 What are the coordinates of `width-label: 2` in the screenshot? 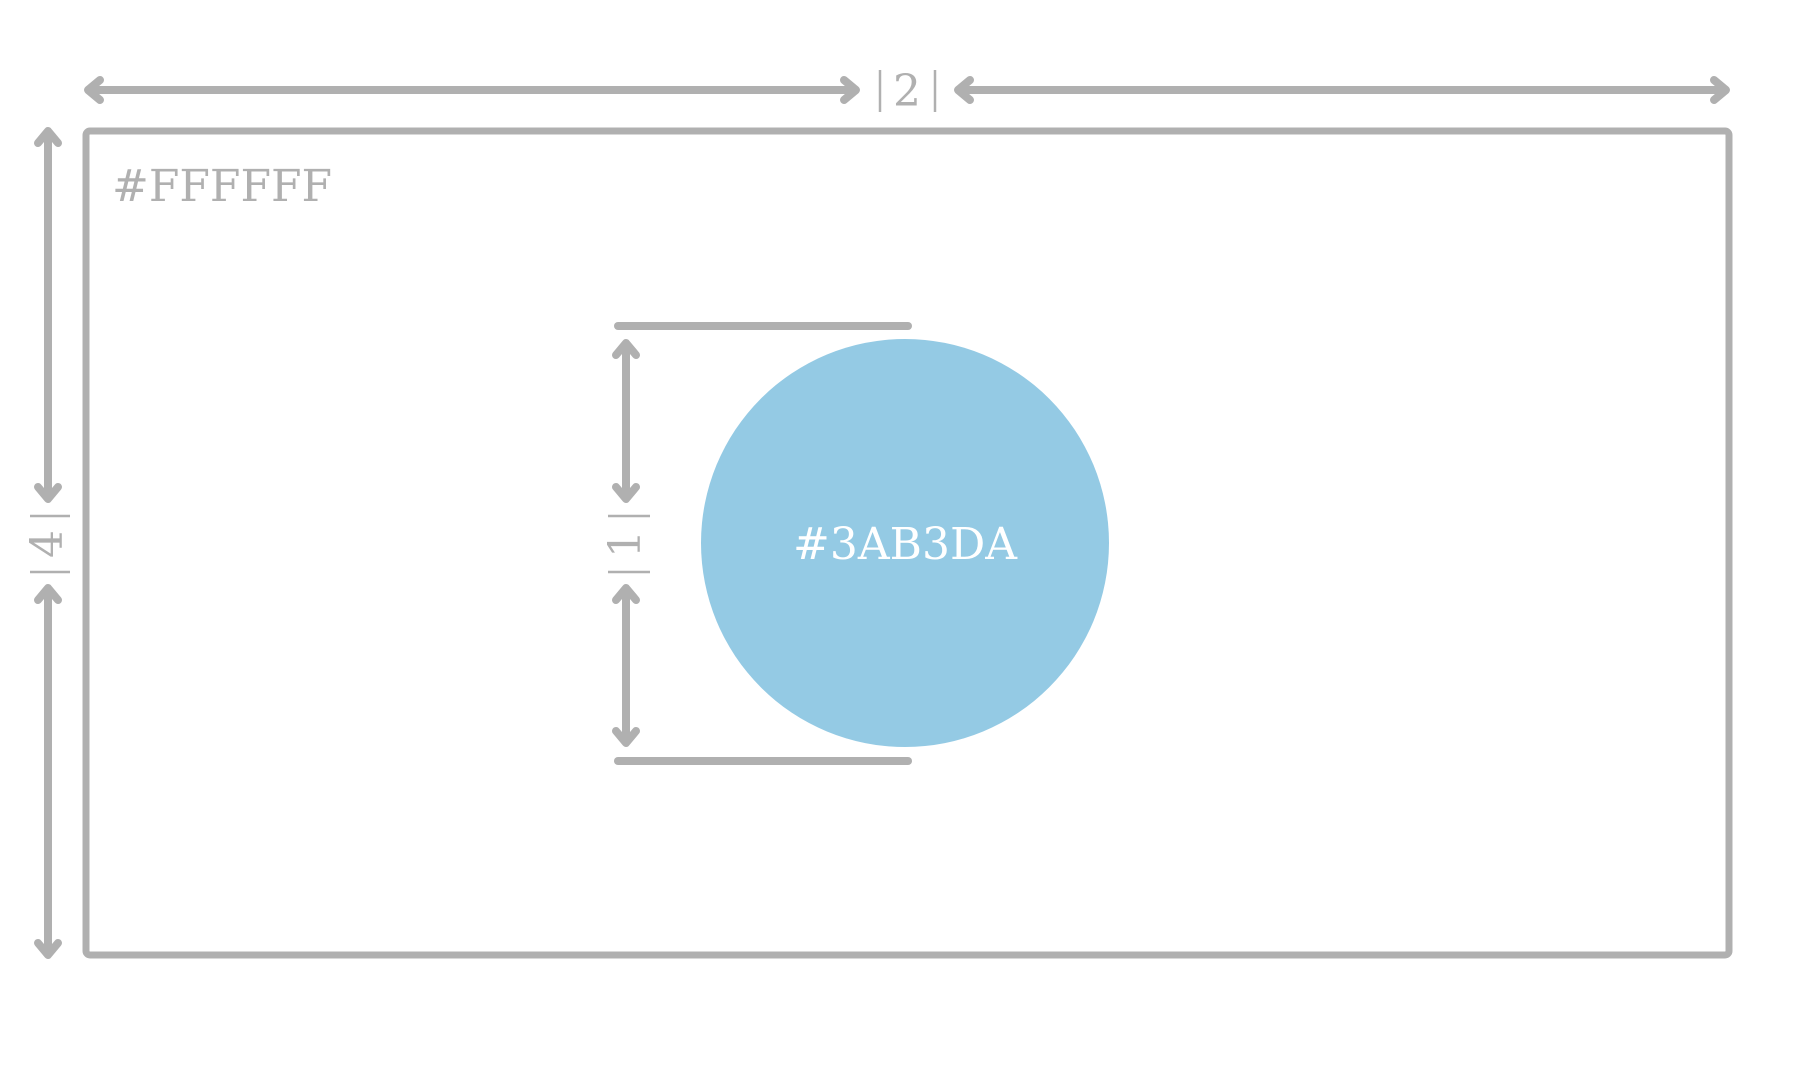 It's located at (907, 91).